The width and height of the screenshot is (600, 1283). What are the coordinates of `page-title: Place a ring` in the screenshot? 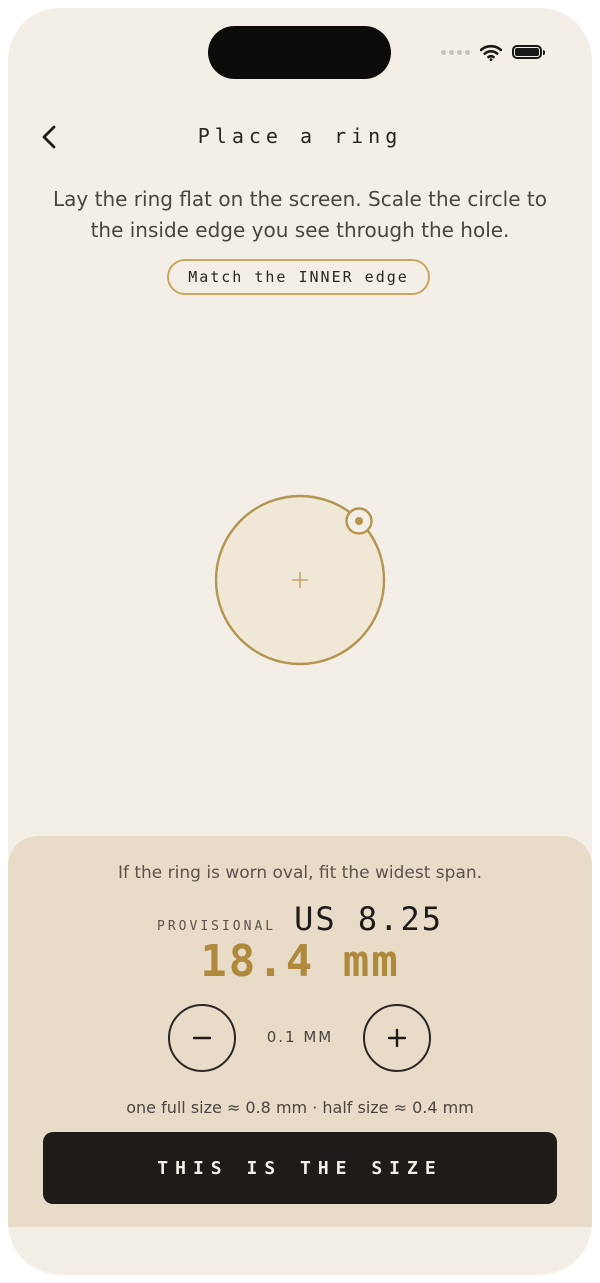 It's located at (300, 136).